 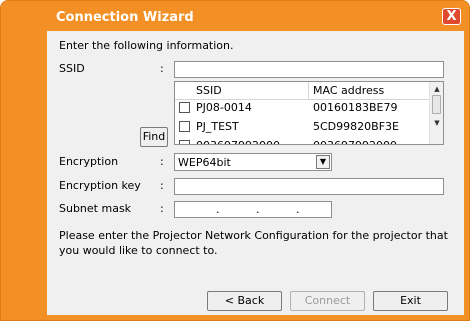 What do you see at coordinates (308, 90) in the screenshot?
I see `header-divider` at bounding box center [308, 90].